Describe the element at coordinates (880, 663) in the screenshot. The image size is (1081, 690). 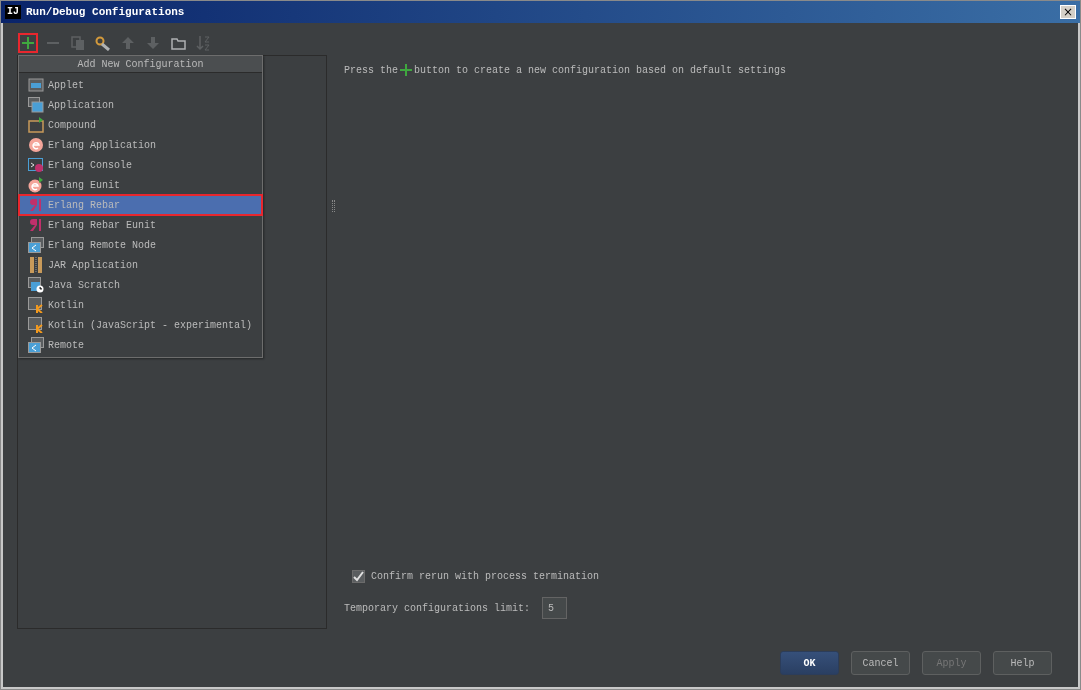
I see `dialog-button: Cancel` at that location.